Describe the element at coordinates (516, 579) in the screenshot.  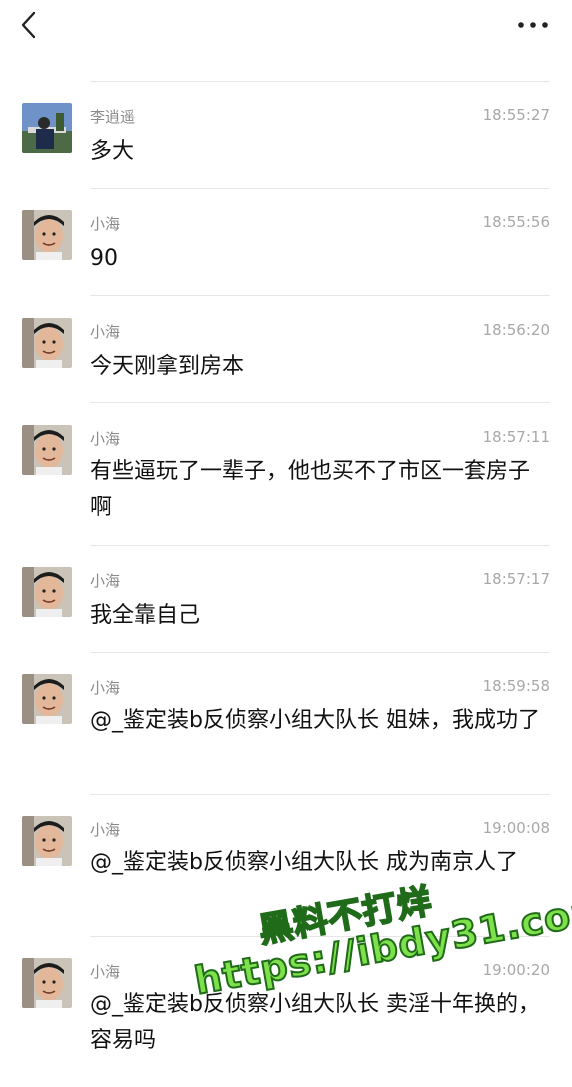
I see `message-time: 18:57:17` at that location.